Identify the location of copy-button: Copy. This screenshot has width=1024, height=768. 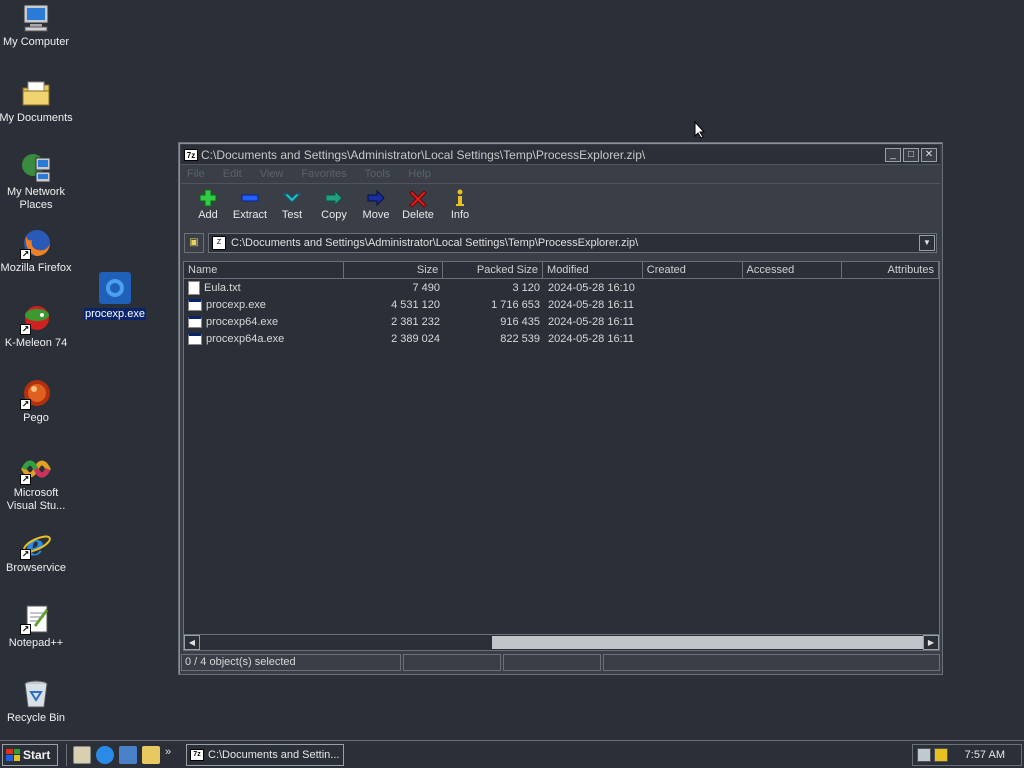
(334, 202).